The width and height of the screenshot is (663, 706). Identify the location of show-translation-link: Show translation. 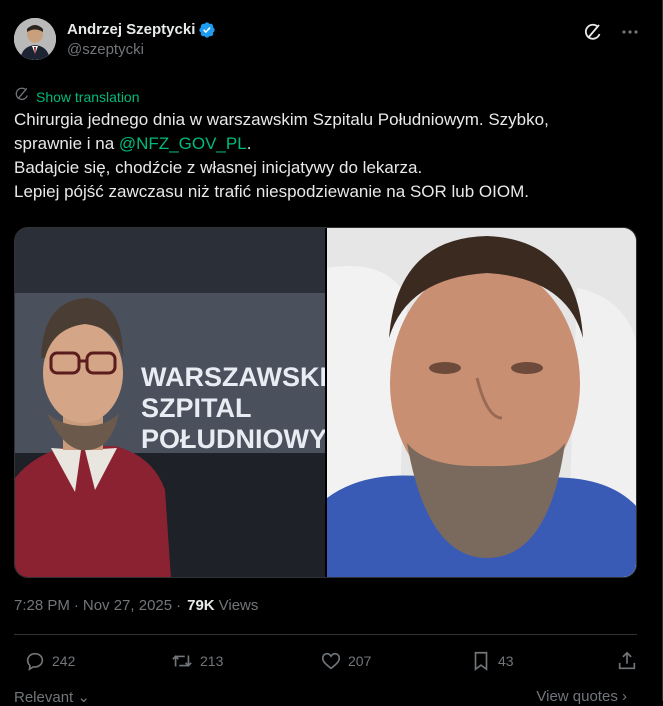
(77, 96).